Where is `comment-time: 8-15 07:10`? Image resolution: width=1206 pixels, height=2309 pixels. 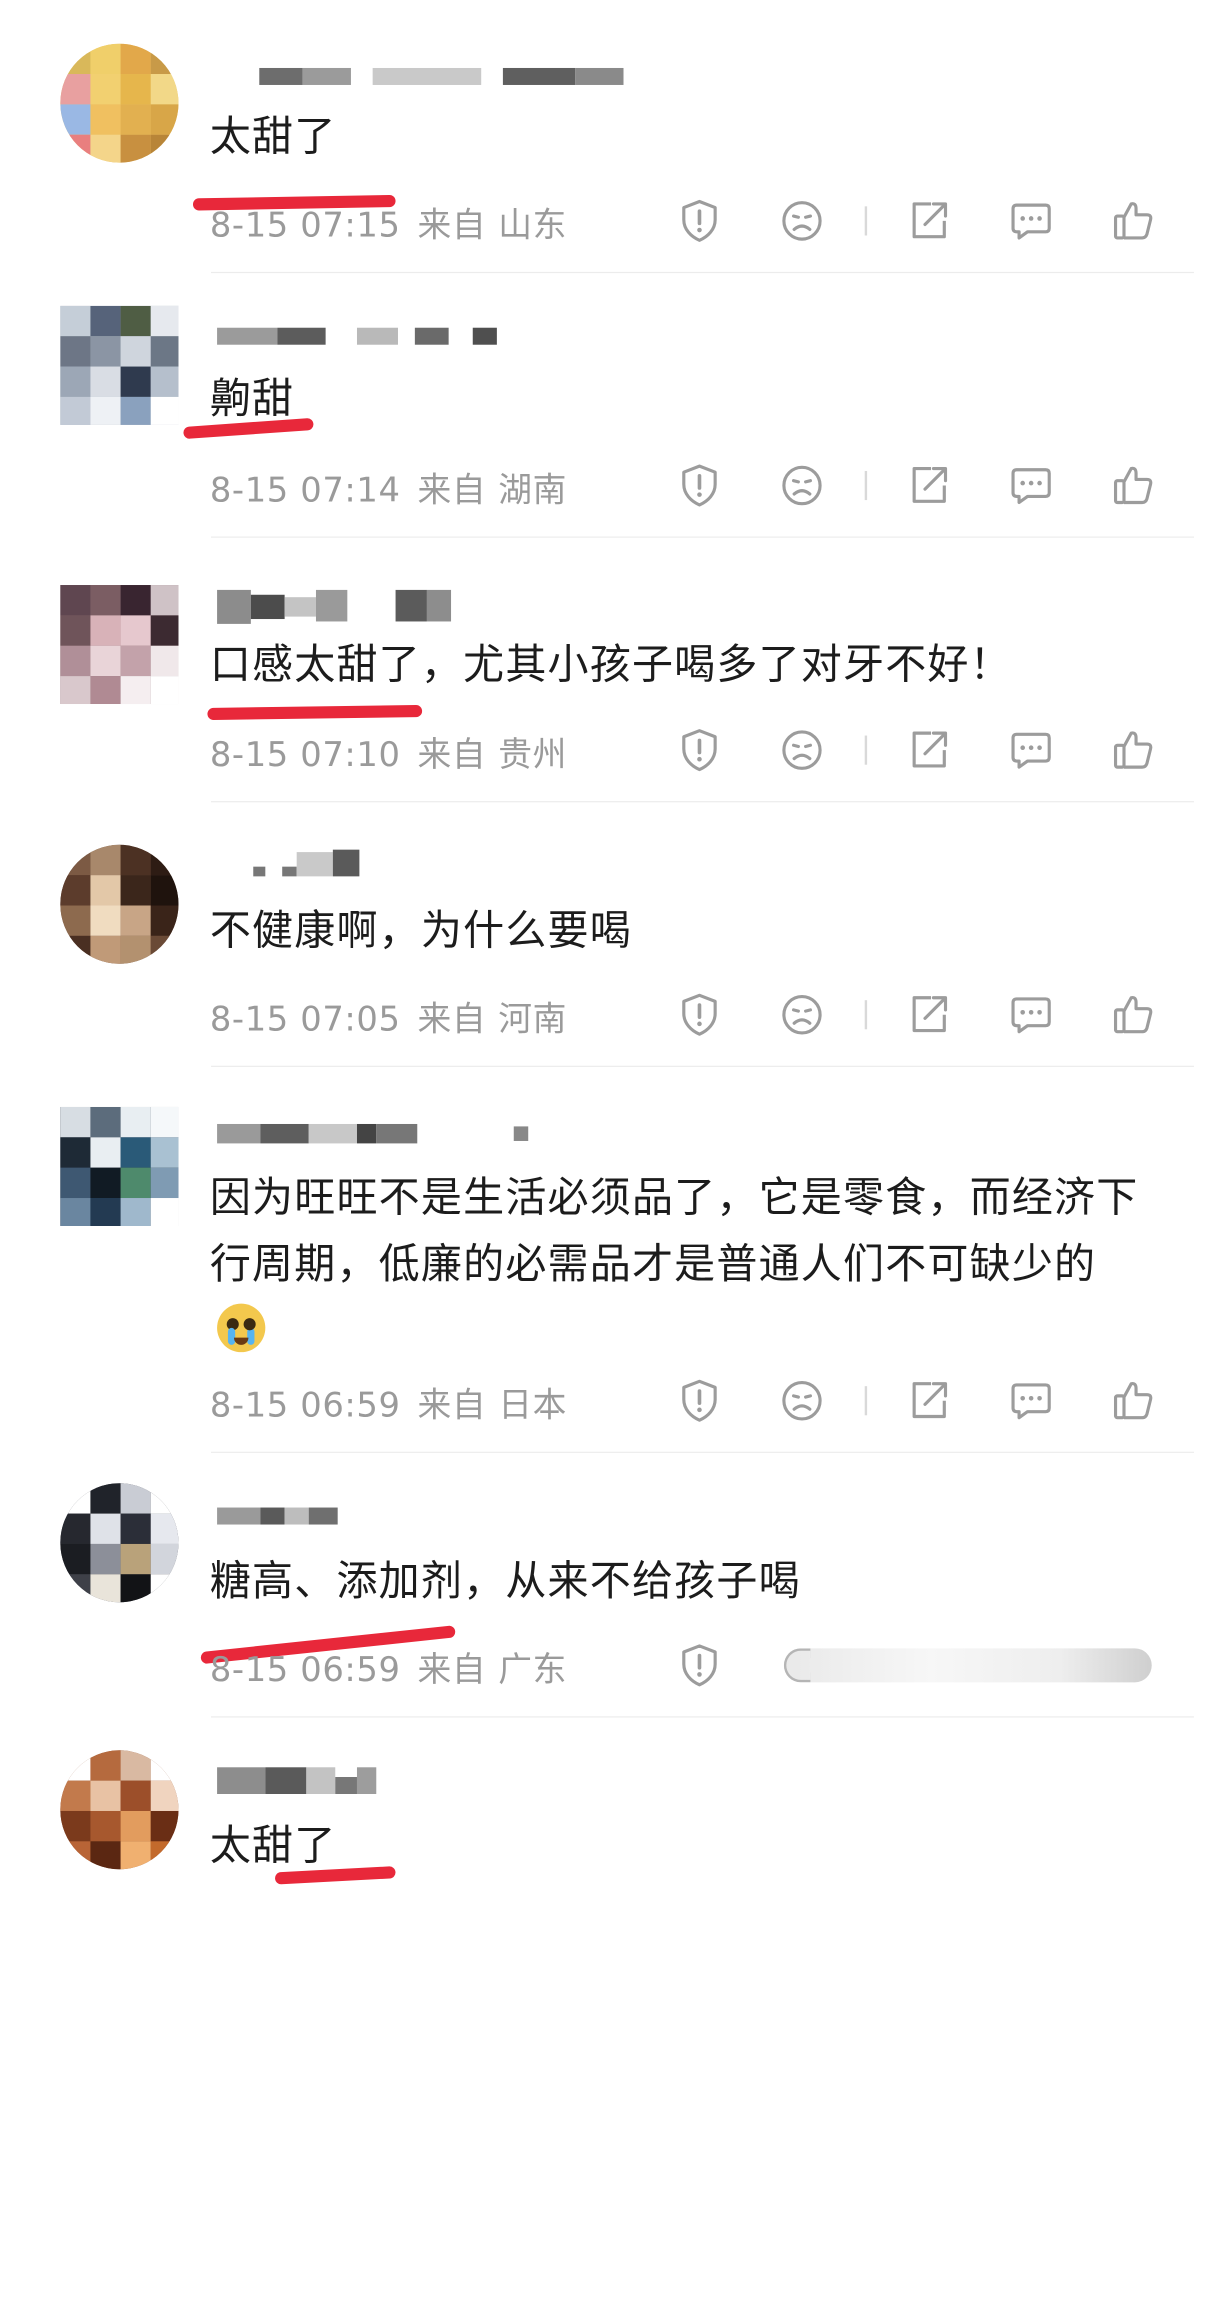 comment-time: 8-15 07:10 is located at coordinates (305, 754).